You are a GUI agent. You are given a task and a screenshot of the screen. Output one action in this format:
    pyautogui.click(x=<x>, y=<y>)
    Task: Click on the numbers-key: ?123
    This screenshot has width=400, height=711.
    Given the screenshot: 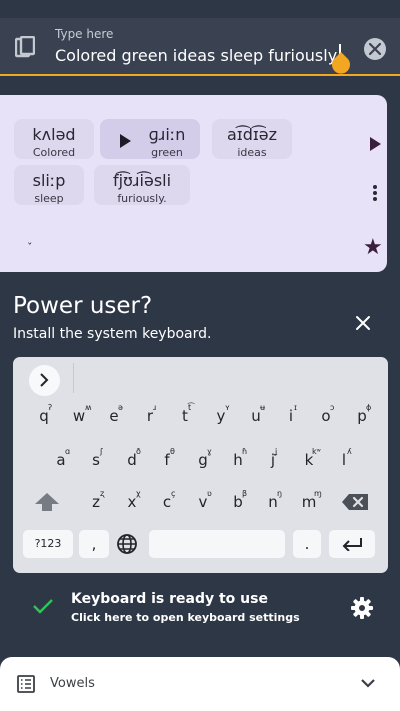 What is the action you would take?
    pyautogui.click(x=48, y=544)
    